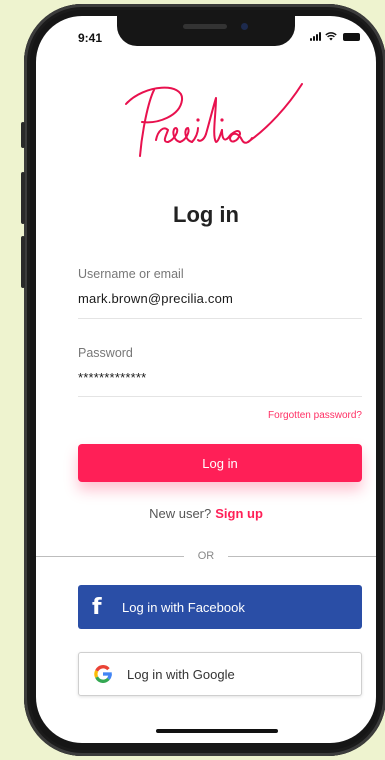 This screenshot has height=760, width=385. I want to click on password-input: *************, so click(112, 377).